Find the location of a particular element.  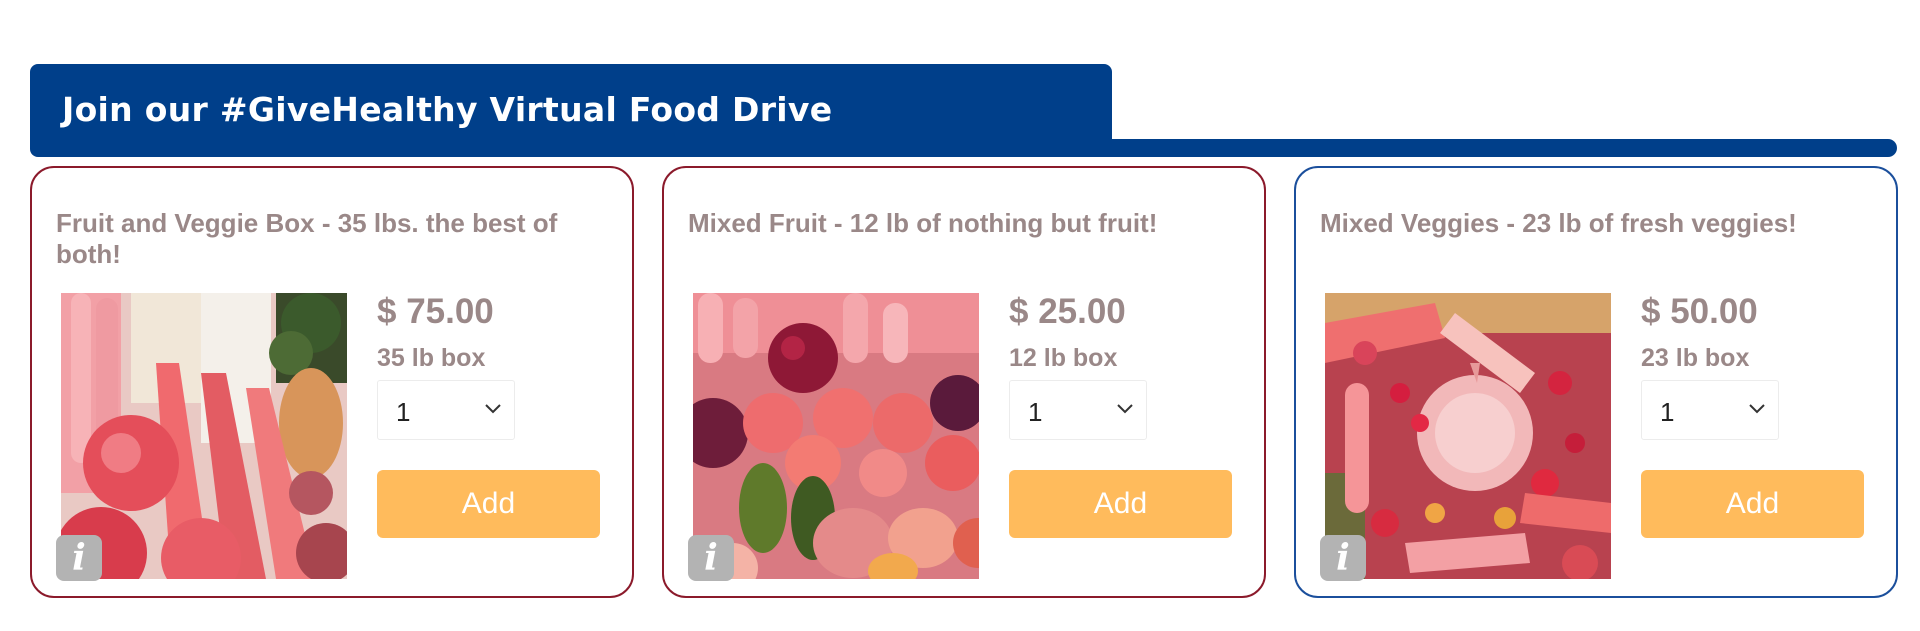

product-title: Mixed Veggies - 23 lb of fresh veggies! is located at coordinates (1558, 223).